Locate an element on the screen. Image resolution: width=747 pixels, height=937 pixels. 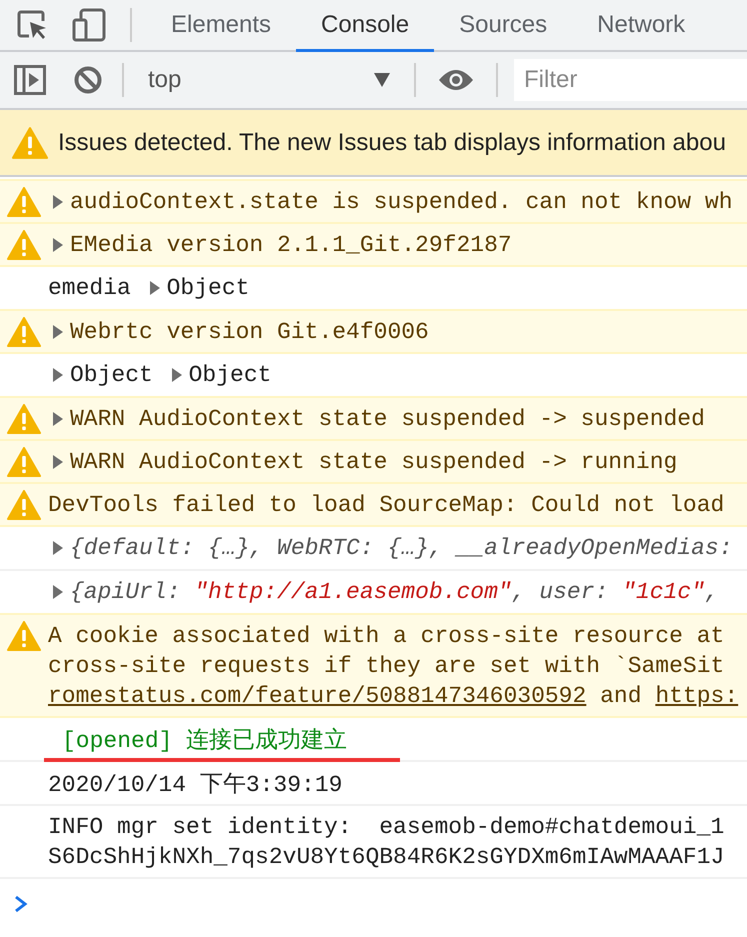
message-text: emedia is located at coordinates (89, 288).